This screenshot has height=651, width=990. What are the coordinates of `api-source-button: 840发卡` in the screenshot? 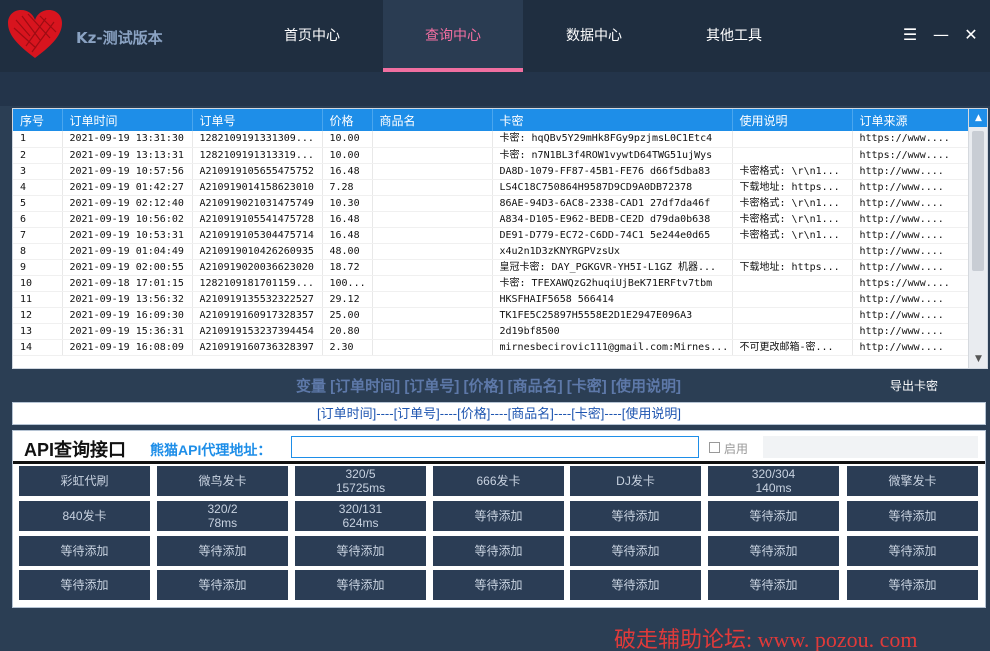 It's located at (84, 516).